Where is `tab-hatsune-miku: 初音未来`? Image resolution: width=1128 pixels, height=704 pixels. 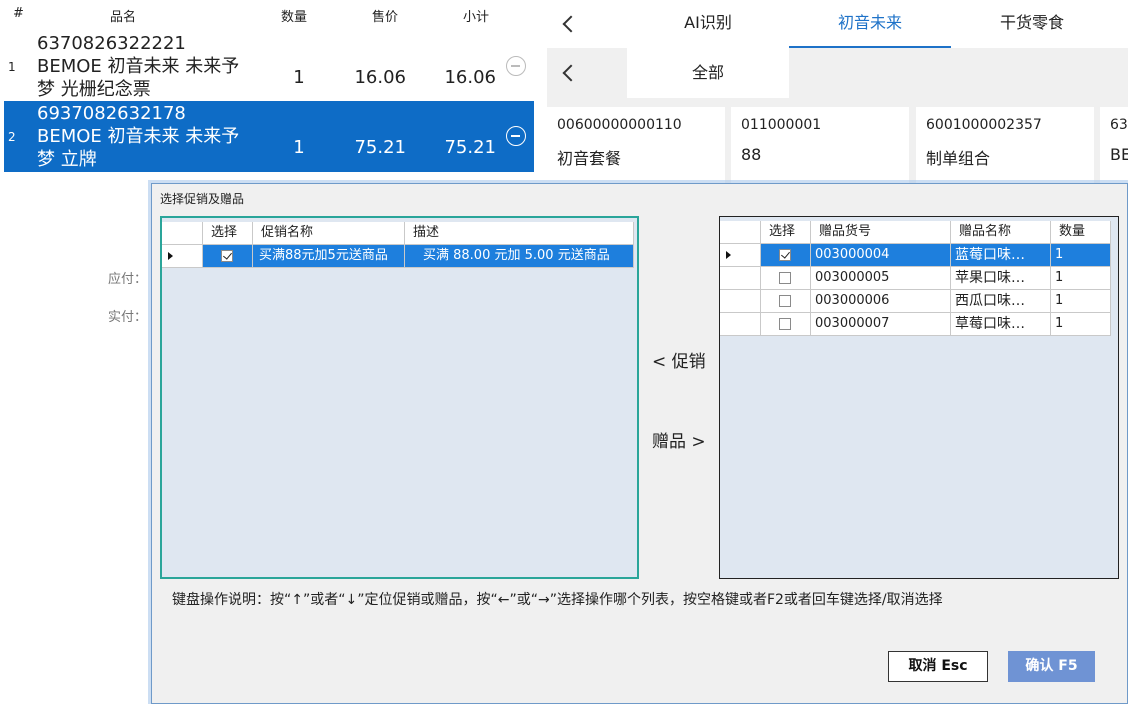
tab-hatsune-miku: 初音未来 is located at coordinates (870, 24).